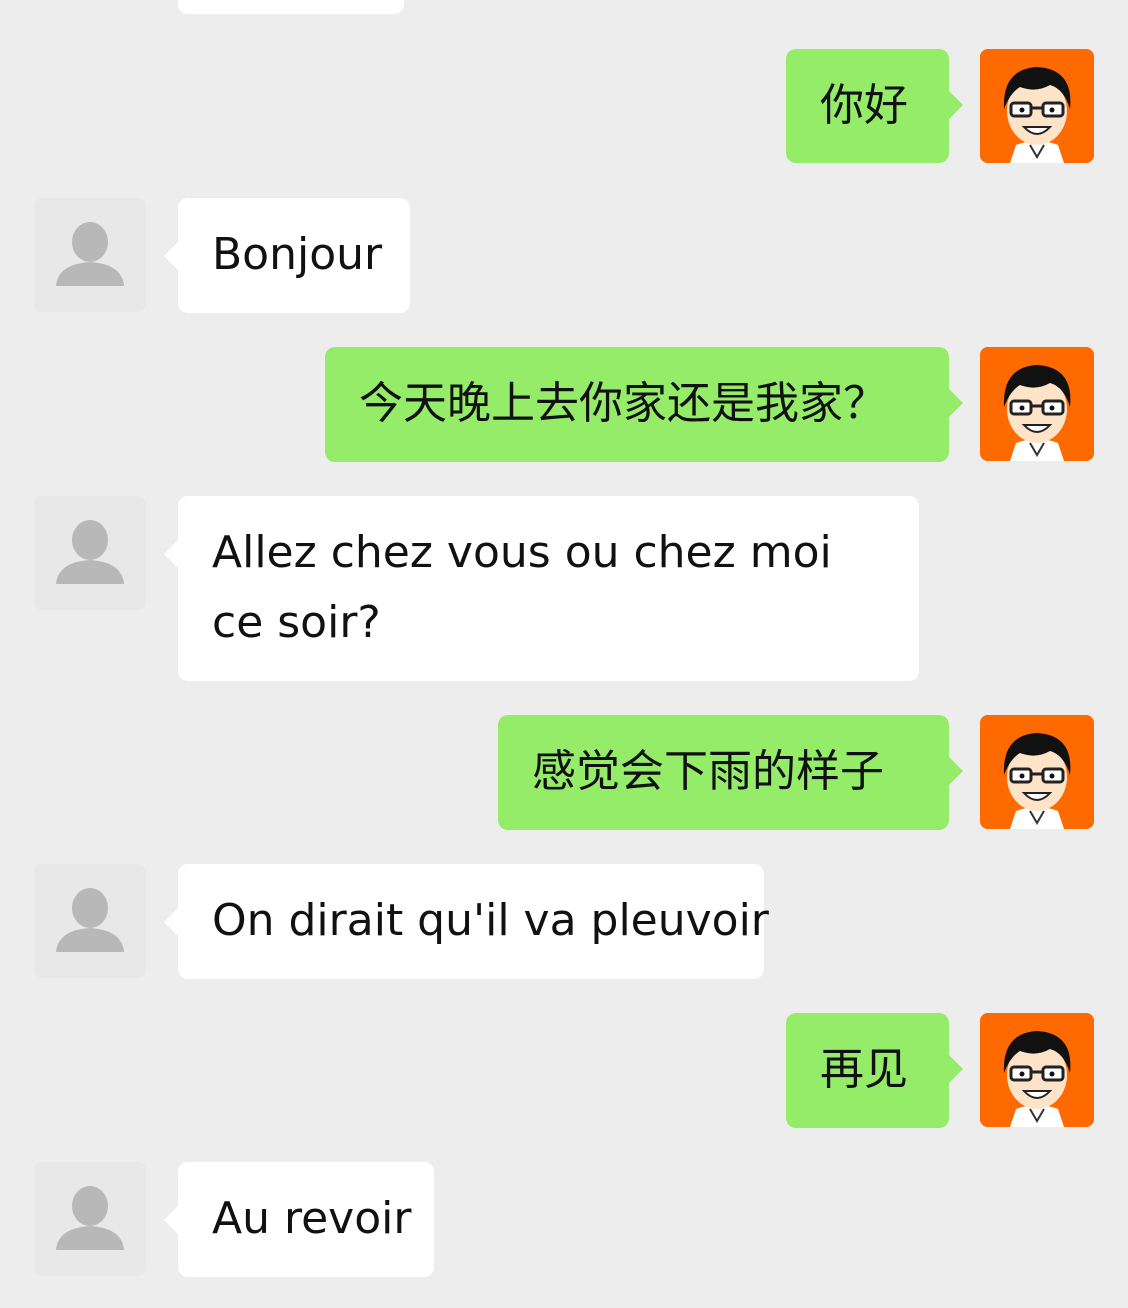 The height and width of the screenshot is (1308, 1128). I want to click on outgoing-message-bubble: 再见, so click(874, 1070).